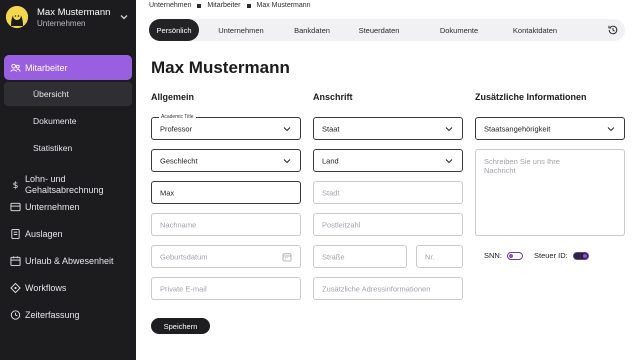 The image size is (640, 360). What do you see at coordinates (46, 67) in the screenshot?
I see `sidebar-item-label: Mitarbeiter` at bounding box center [46, 67].